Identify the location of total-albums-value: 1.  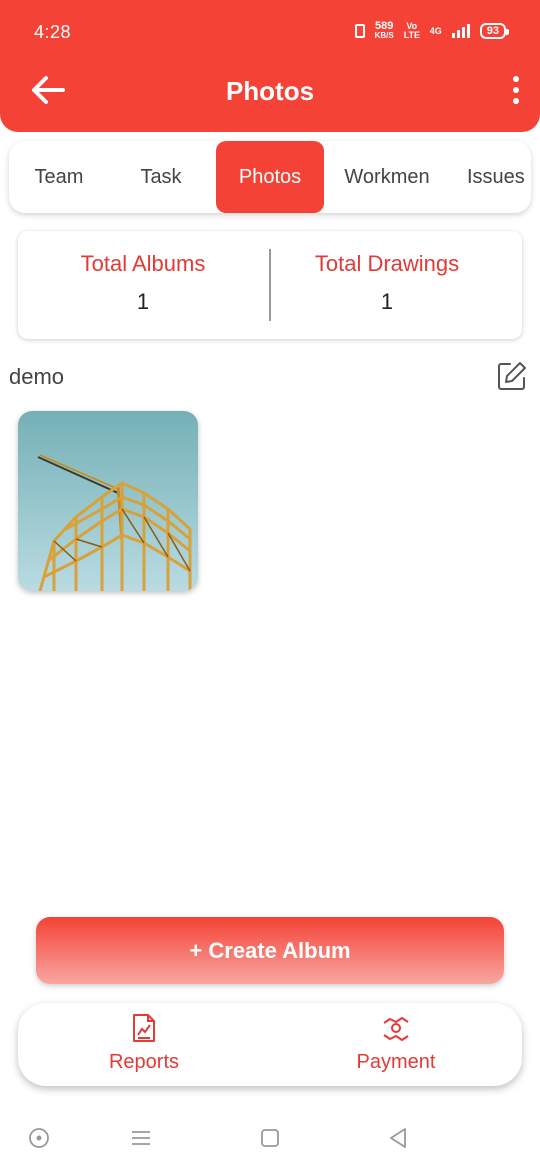
(143, 301).